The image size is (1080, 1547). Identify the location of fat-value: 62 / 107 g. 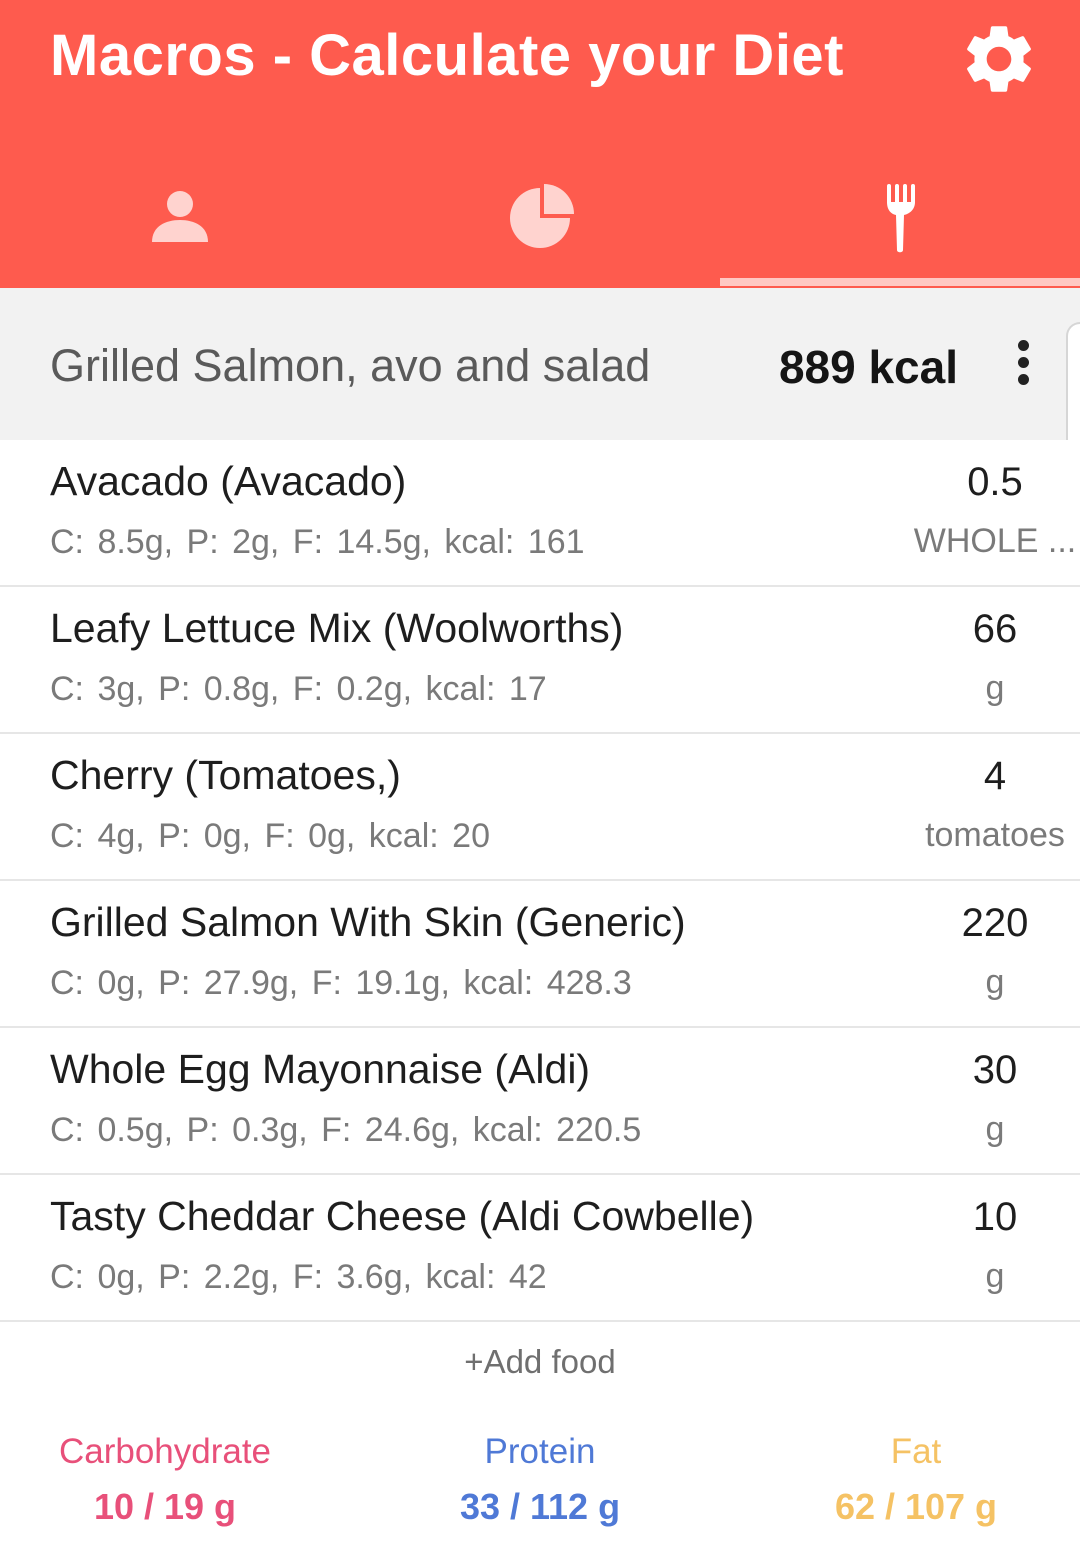
(916, 1506).